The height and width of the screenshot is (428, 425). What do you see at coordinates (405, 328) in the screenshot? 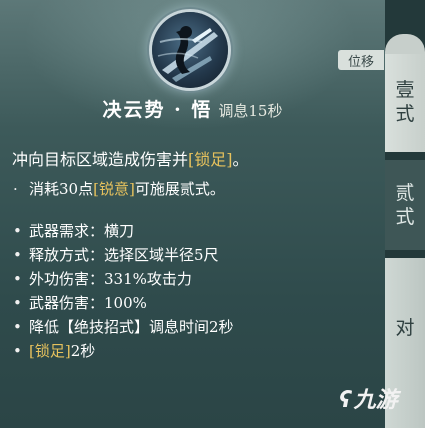
I see `tab-label: 对` at bounding box center [405, 328].